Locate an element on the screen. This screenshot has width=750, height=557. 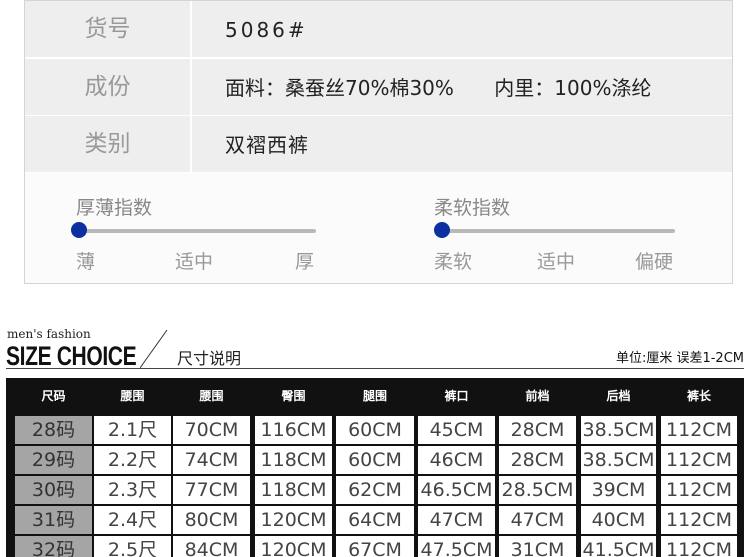
cell-size: 28码 is located at coordinates (53, 430).